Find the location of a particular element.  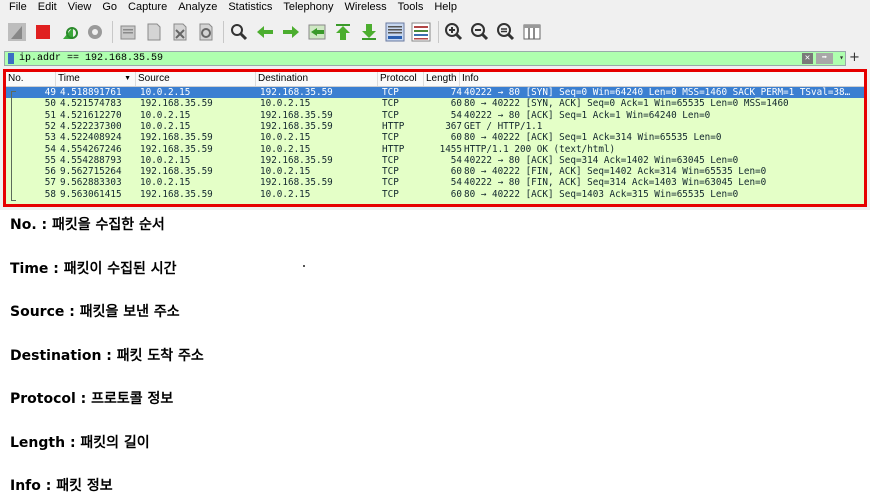

menu-help: Help is located at coordinates (445, 7).